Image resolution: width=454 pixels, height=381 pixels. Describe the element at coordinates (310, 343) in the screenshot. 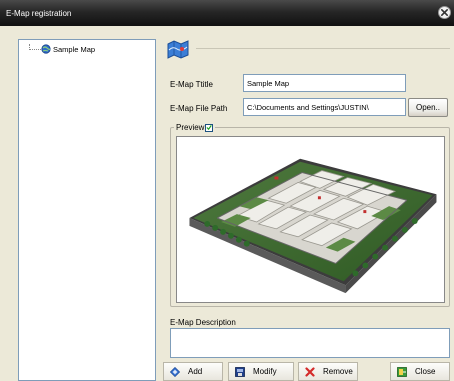

I see `emap-description-input` at that location.